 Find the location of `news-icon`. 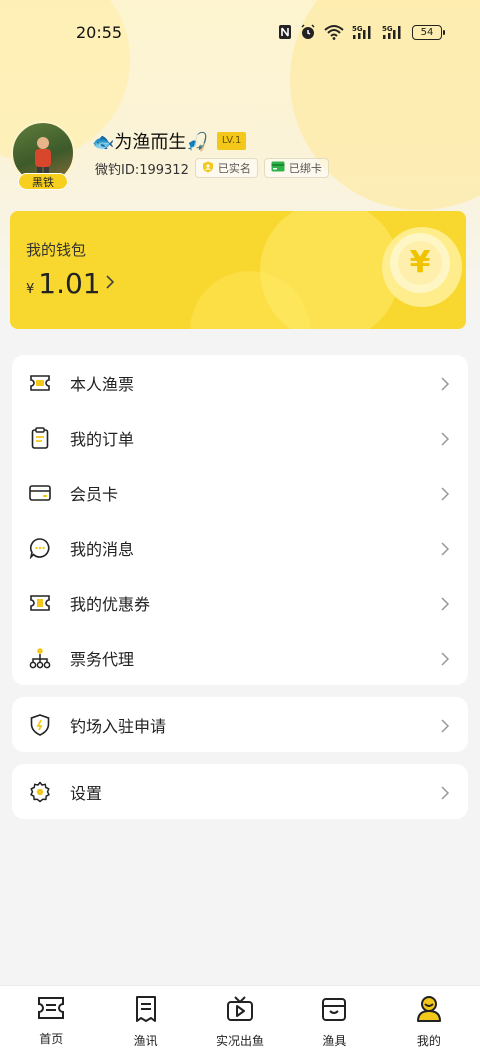

news-icon is located at coordinates (146, 1011).